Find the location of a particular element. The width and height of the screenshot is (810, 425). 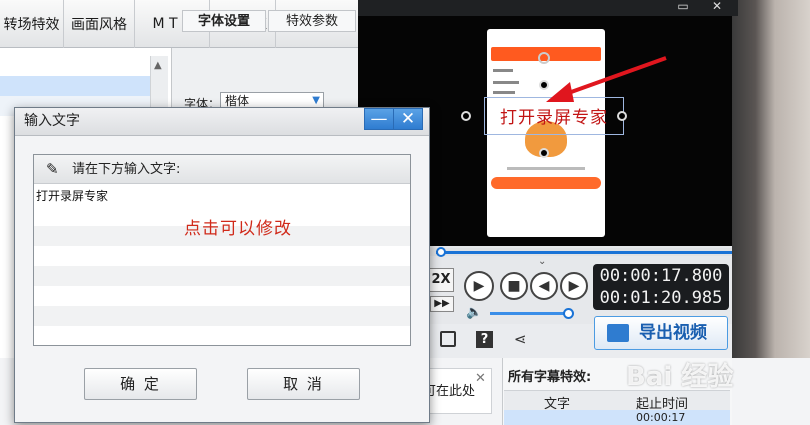

list-item-selected is located at coordinates (75, 86).